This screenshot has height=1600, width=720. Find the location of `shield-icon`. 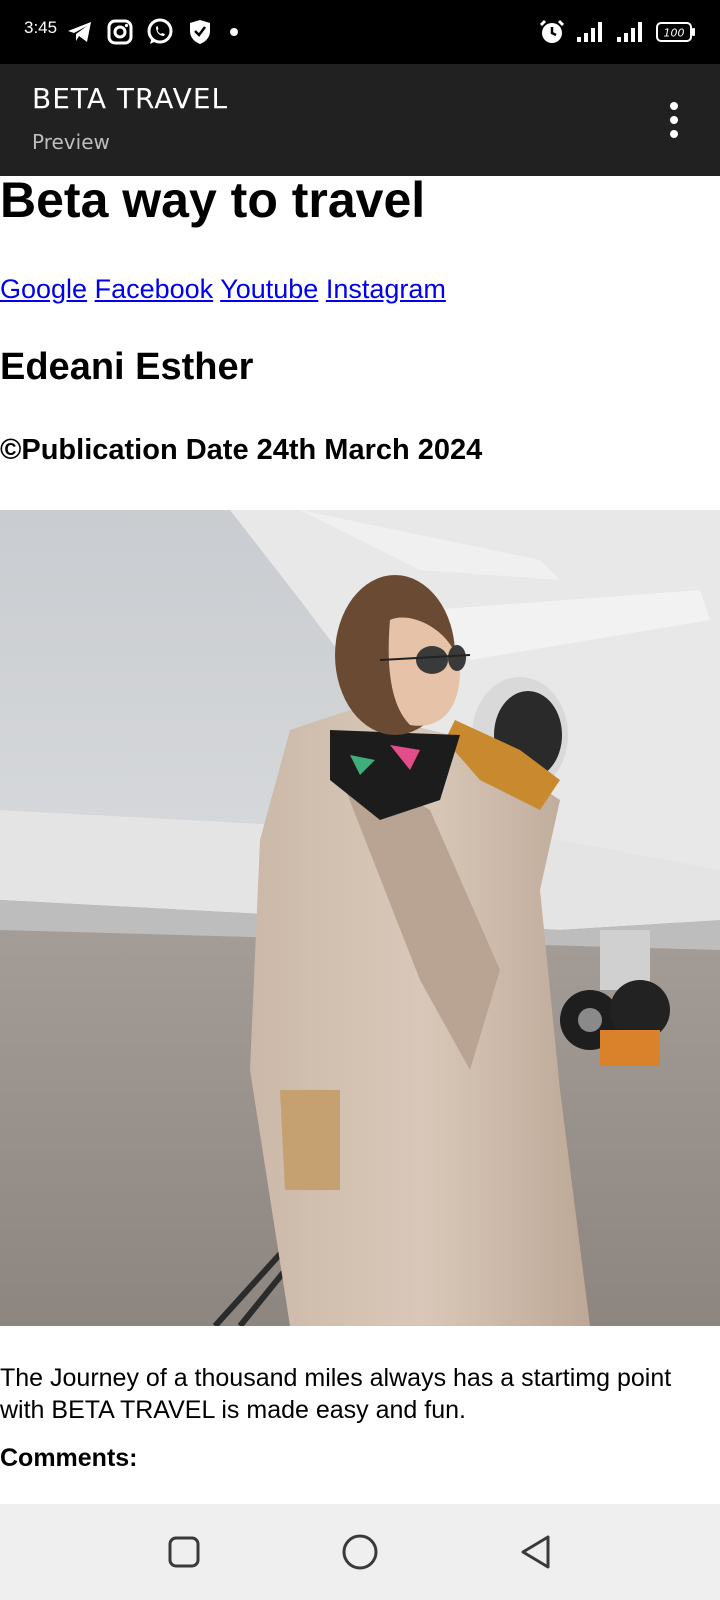

shield-icon is located at coordinates (200, 32).